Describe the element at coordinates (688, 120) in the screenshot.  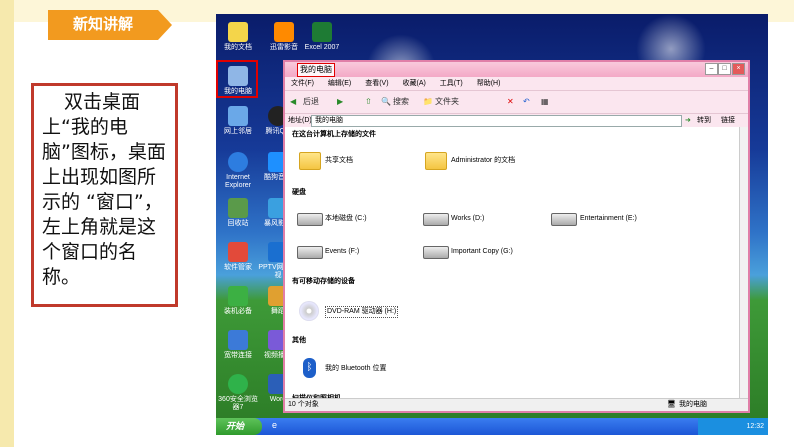
I see `go-arrow-icon: ➜` at that location.